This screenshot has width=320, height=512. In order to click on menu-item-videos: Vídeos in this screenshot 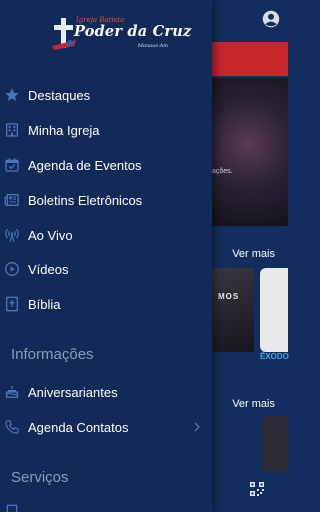, I will do `click(106, 269)`.